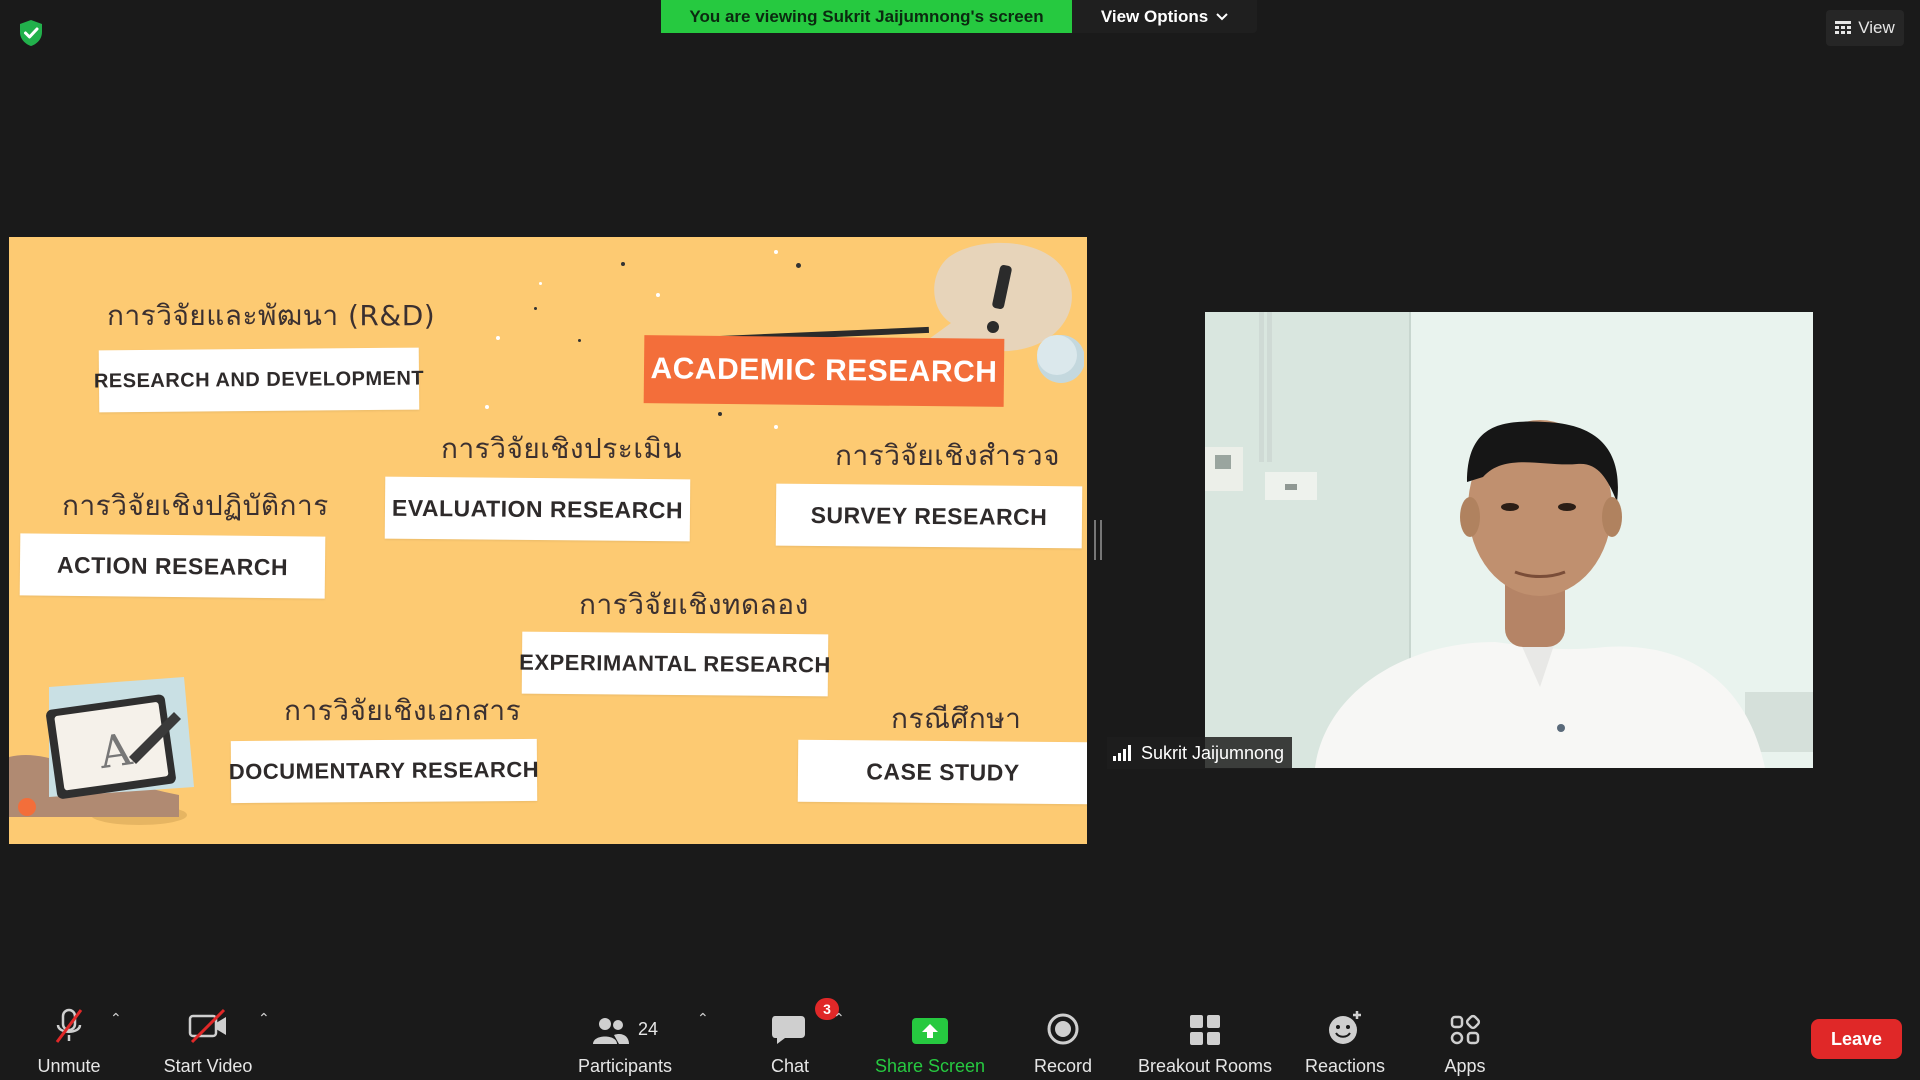 This screenshot has height=1080, width=1920. I want to click on thai-label-rd: การวิจัยและพัฒนา (R&D), so click(271, 315).